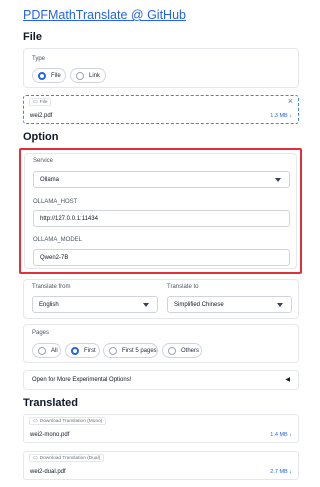 This screenshot has height=487, width=320. What do you see at coordinates (50, 179) in the screenshot?
I see `service-select-value: Ollama` at bounding box center [50, 179].